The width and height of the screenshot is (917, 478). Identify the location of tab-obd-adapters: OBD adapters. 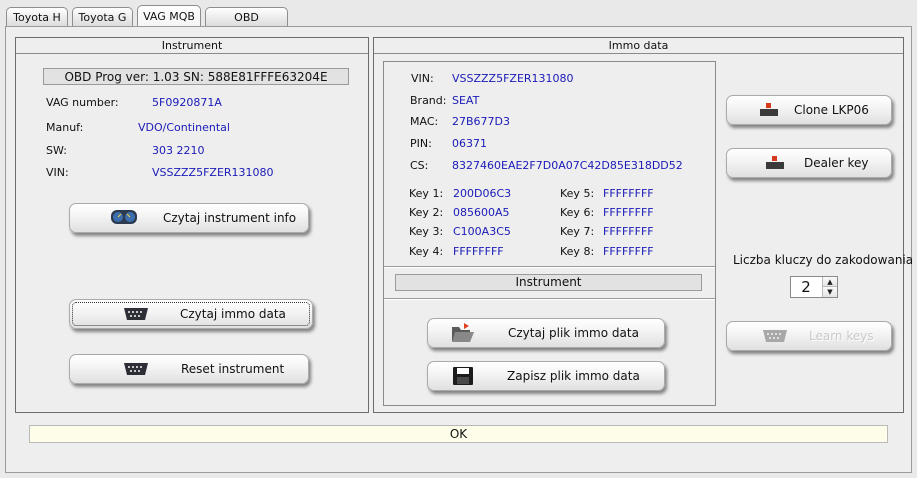
(246, 25).